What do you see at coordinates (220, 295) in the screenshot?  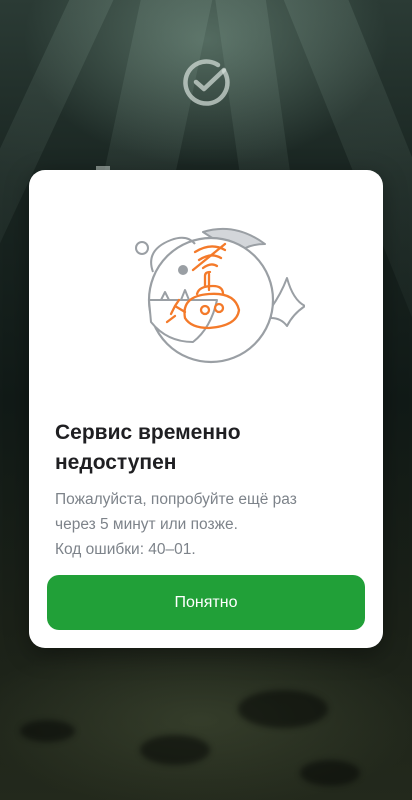 I see `anglerfish-submarine-icon` at bounding box center [220, 295].